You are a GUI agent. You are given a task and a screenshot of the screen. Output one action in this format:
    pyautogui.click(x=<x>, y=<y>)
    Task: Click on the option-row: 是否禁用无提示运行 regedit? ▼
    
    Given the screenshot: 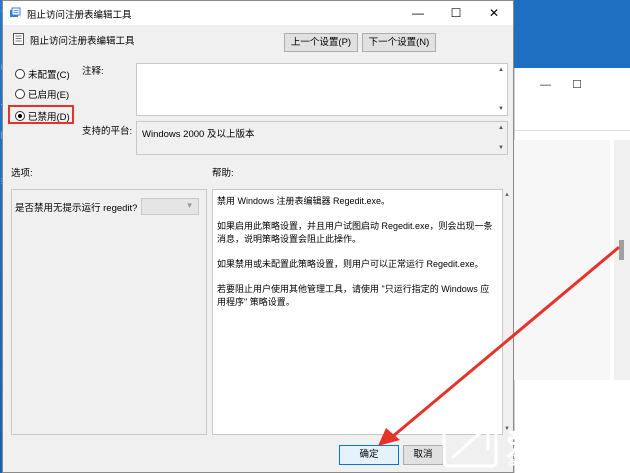 What is the action you would take?
    pyautogui.click(x=107, y=206)
    